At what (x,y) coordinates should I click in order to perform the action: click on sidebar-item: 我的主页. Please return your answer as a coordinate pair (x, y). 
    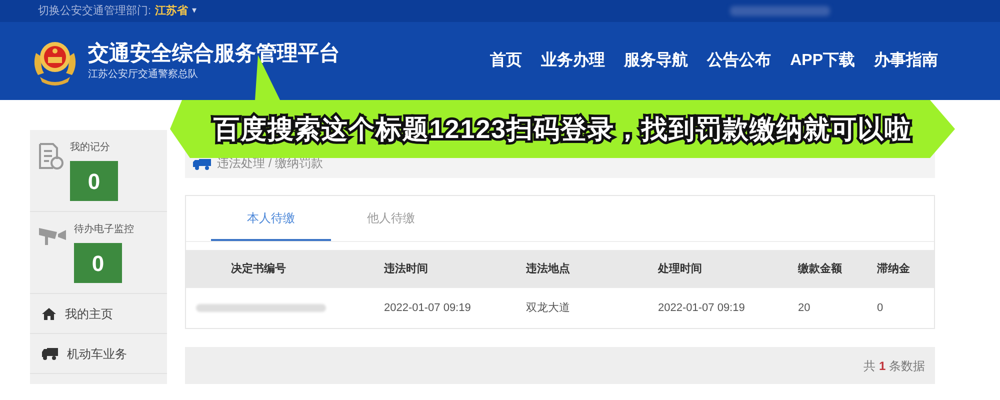
    Looking at the image, I should click on (98, 314).